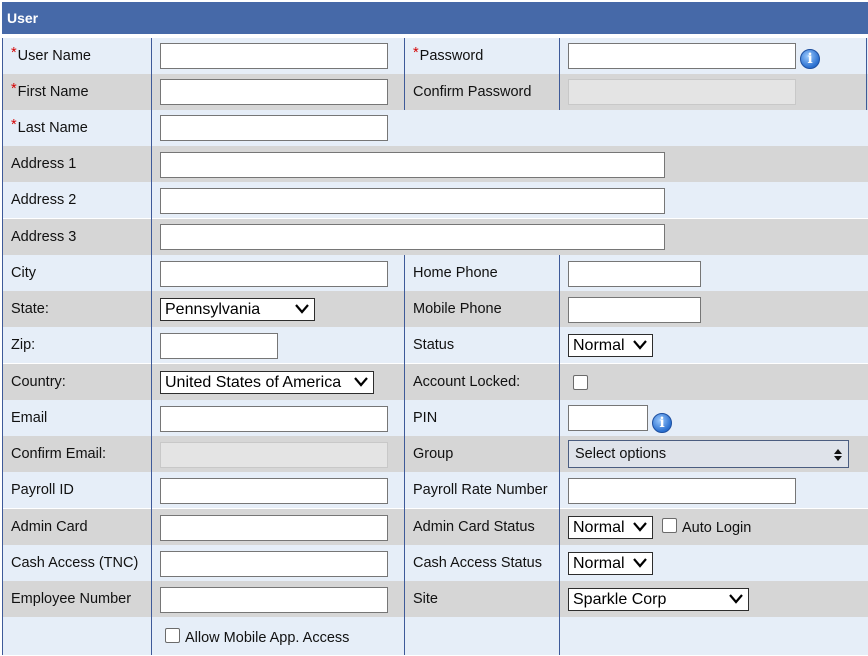 The height and width of the screenshot is (656, 868). I want to click on auto-login-label: Auto Login, so click(717, 528).